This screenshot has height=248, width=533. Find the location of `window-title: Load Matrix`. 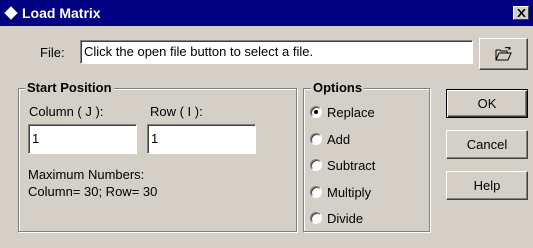

window-title: Load Matrix is located at coordinates (61, 13).